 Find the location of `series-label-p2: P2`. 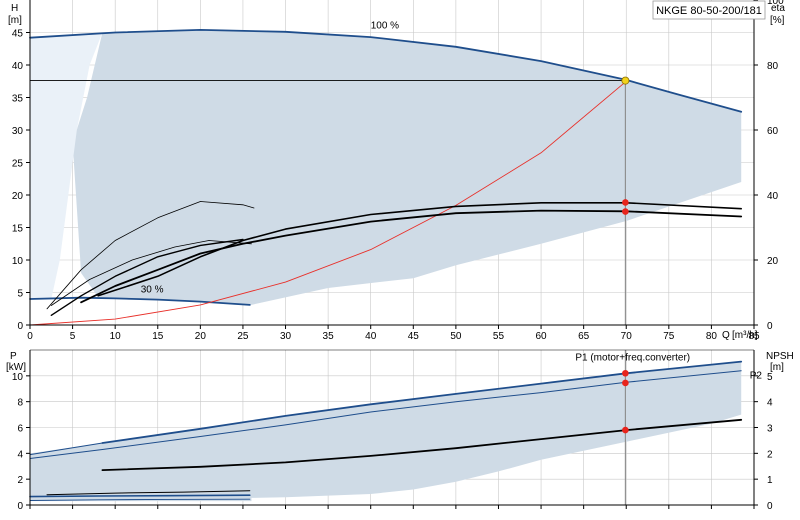

series-label-p2: P2 is located at coordinates (756, 375).